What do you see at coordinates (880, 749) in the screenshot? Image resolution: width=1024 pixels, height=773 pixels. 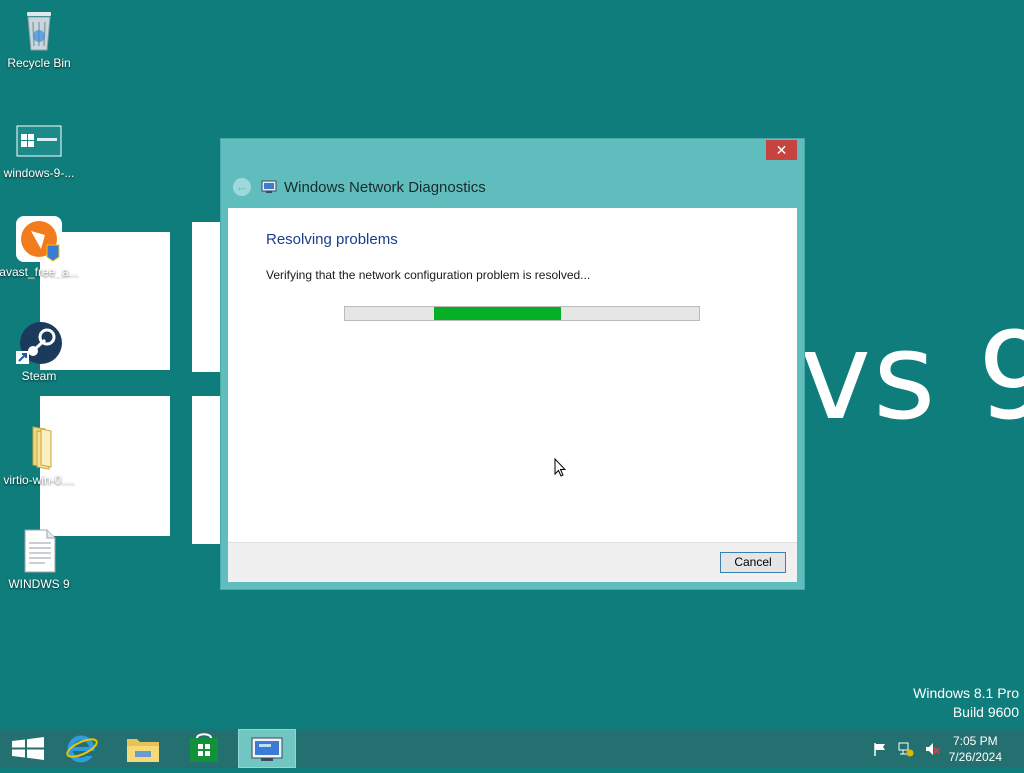 I see `action-center-flag-icon` at bounding box center [880, 749].